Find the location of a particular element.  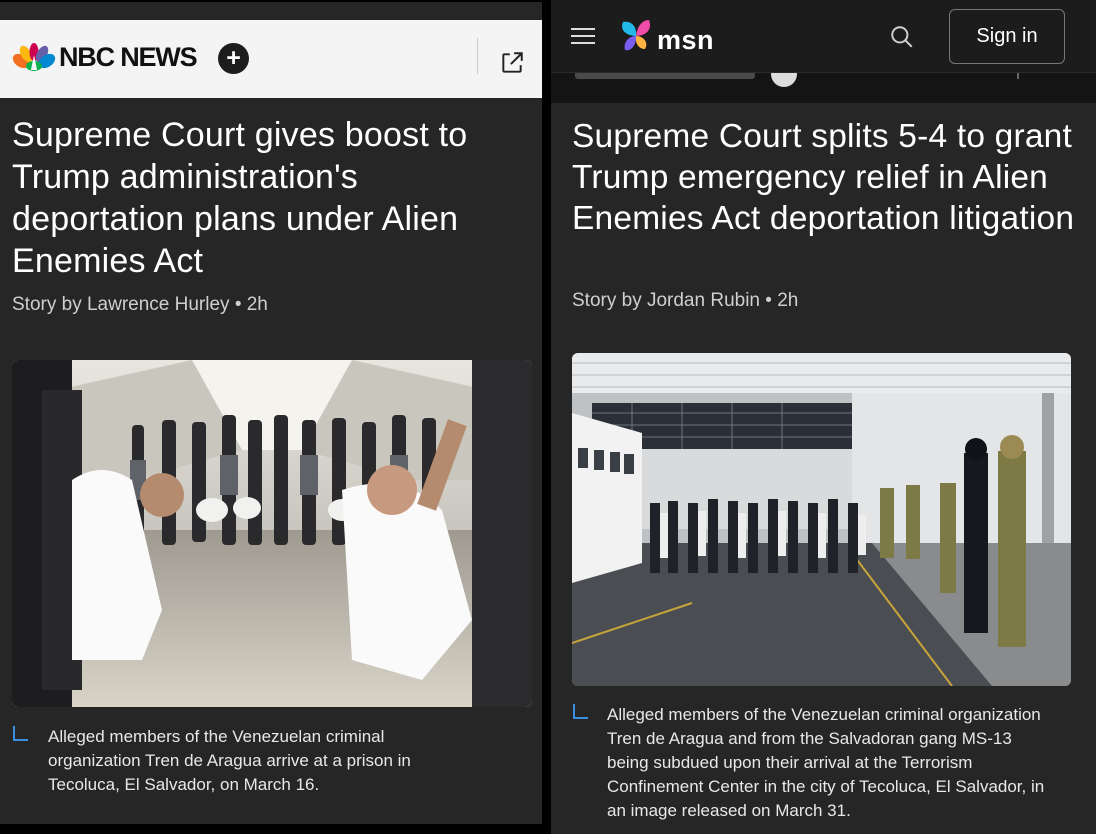

peacock-logo is located at coordinates (34, 57).